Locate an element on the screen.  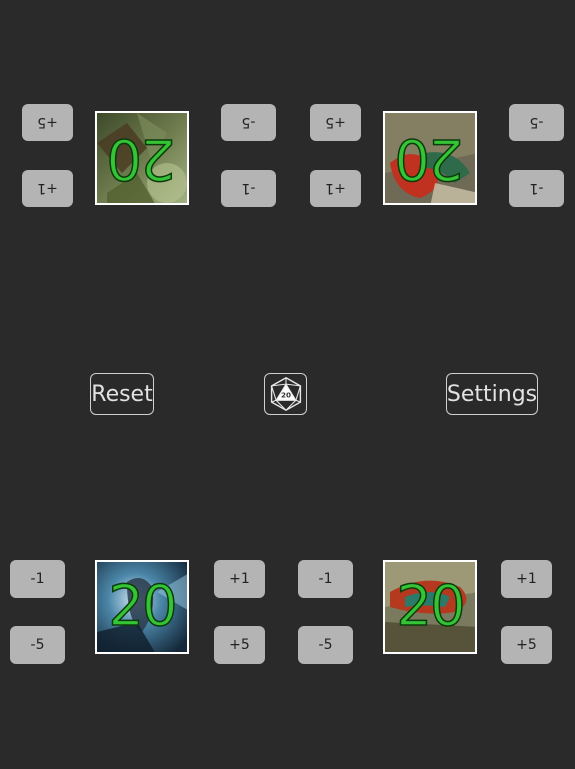
p1-minus1-button: -1 is located at coordinates (248, 188).